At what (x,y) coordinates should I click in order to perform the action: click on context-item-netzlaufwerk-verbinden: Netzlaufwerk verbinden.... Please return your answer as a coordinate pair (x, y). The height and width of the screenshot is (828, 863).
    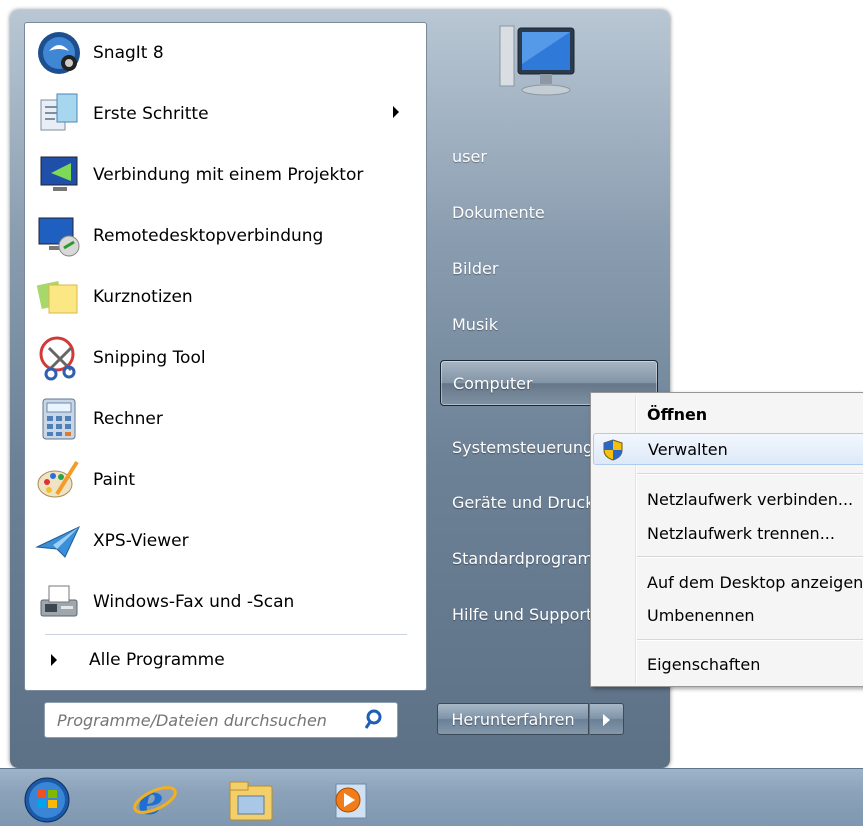
    Looking at the image, I should click on (728, 499).